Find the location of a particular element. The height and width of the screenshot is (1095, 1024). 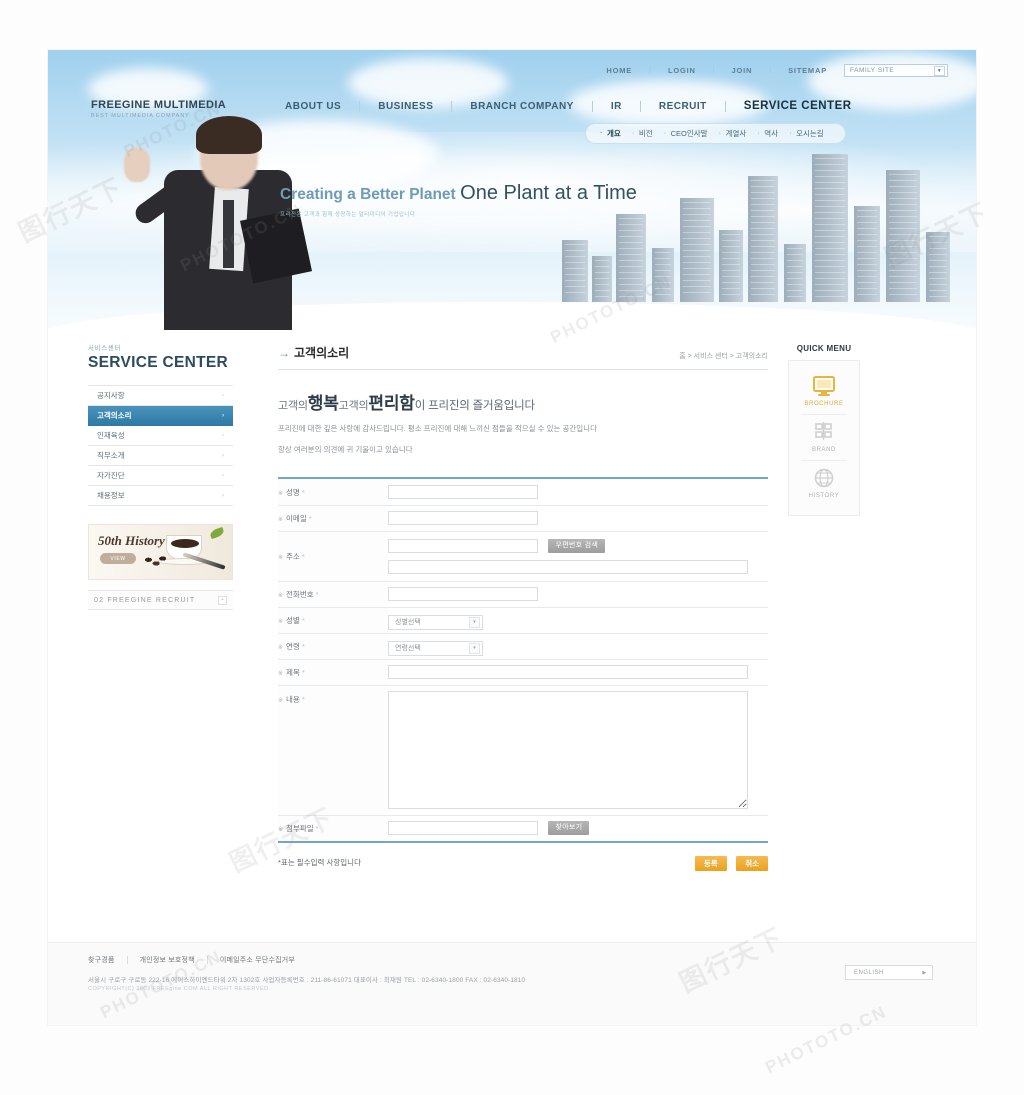

zipcode-search-button: 우편번호 검색 is located at coordinates (577, 545).